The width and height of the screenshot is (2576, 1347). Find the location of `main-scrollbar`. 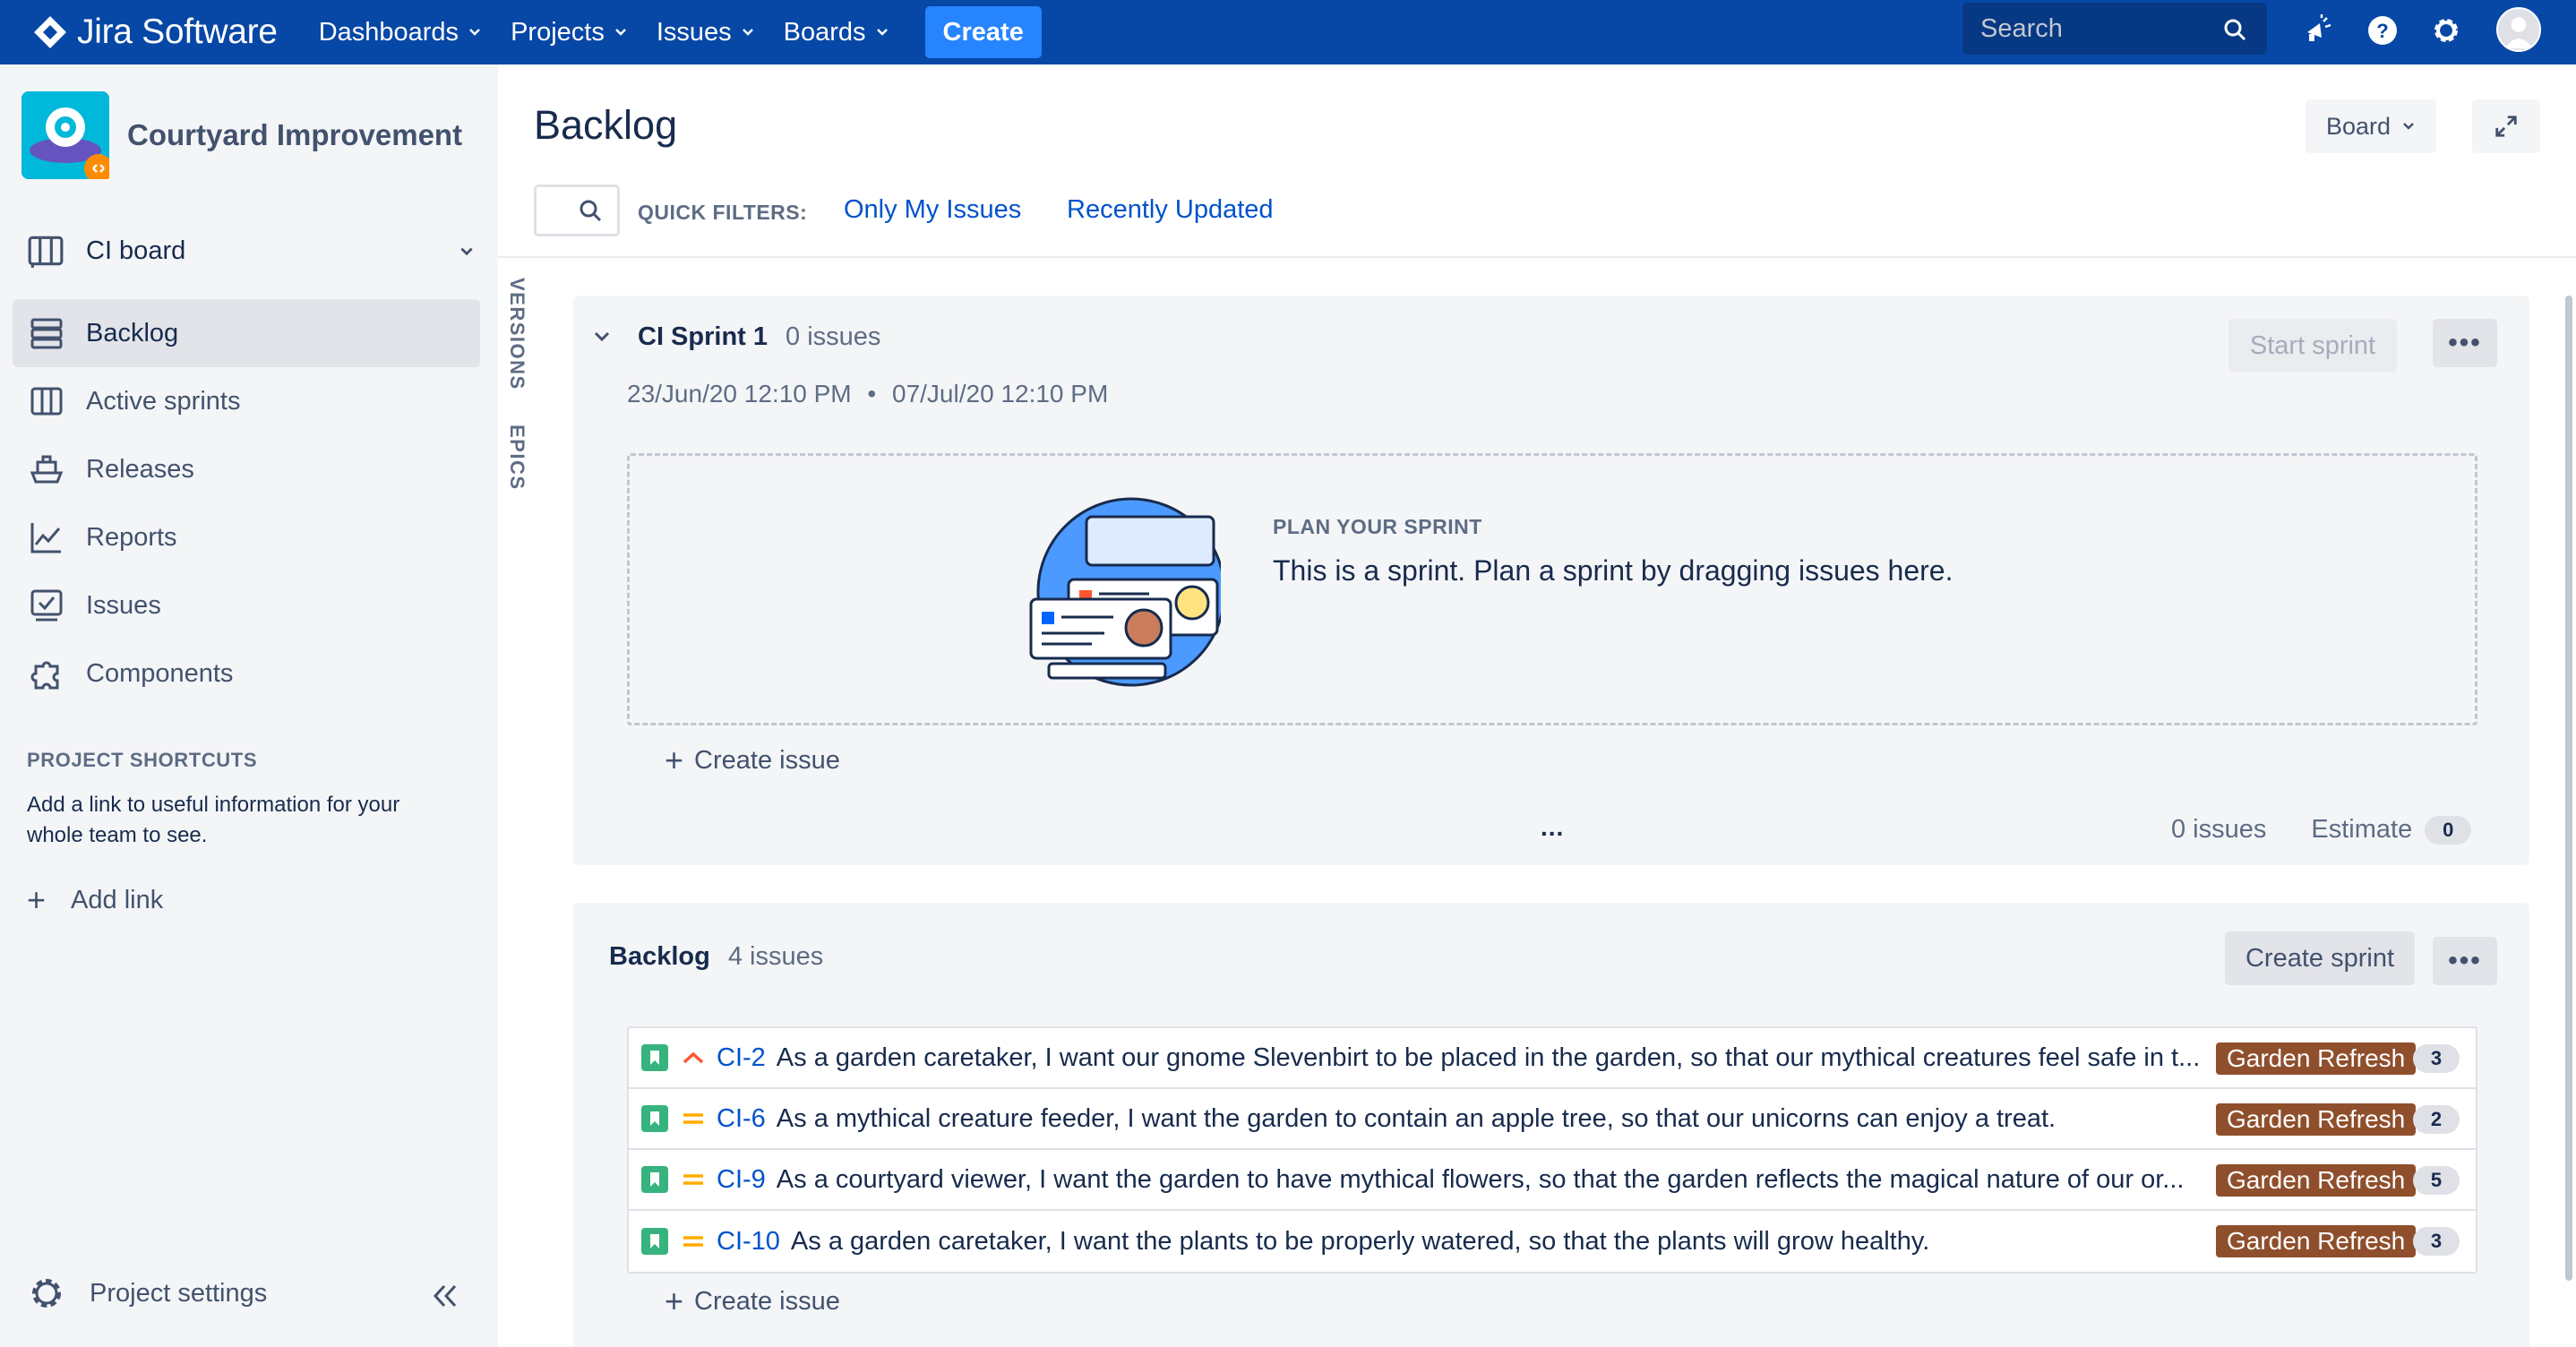

main-scrollbar is located at coordinates (2568, 789).